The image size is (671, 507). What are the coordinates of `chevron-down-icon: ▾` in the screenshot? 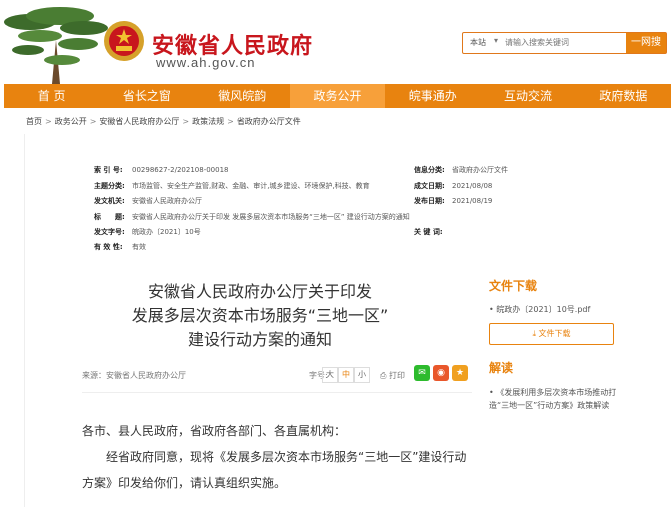 It's located at (496, 40).